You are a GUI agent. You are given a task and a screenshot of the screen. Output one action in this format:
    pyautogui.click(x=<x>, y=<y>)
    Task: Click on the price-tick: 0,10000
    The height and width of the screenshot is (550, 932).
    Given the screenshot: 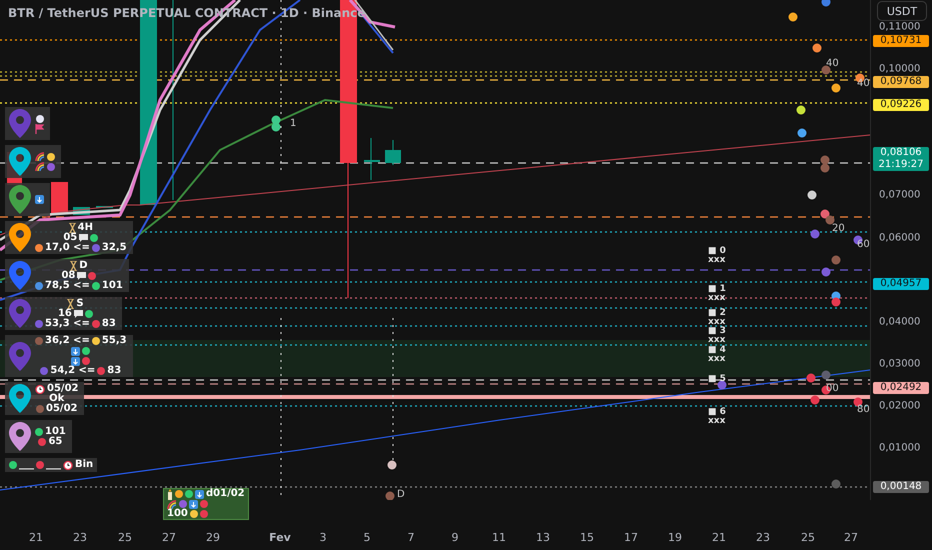 What is the action you would take?
    pyautogui.click(x=899, y=70)
    